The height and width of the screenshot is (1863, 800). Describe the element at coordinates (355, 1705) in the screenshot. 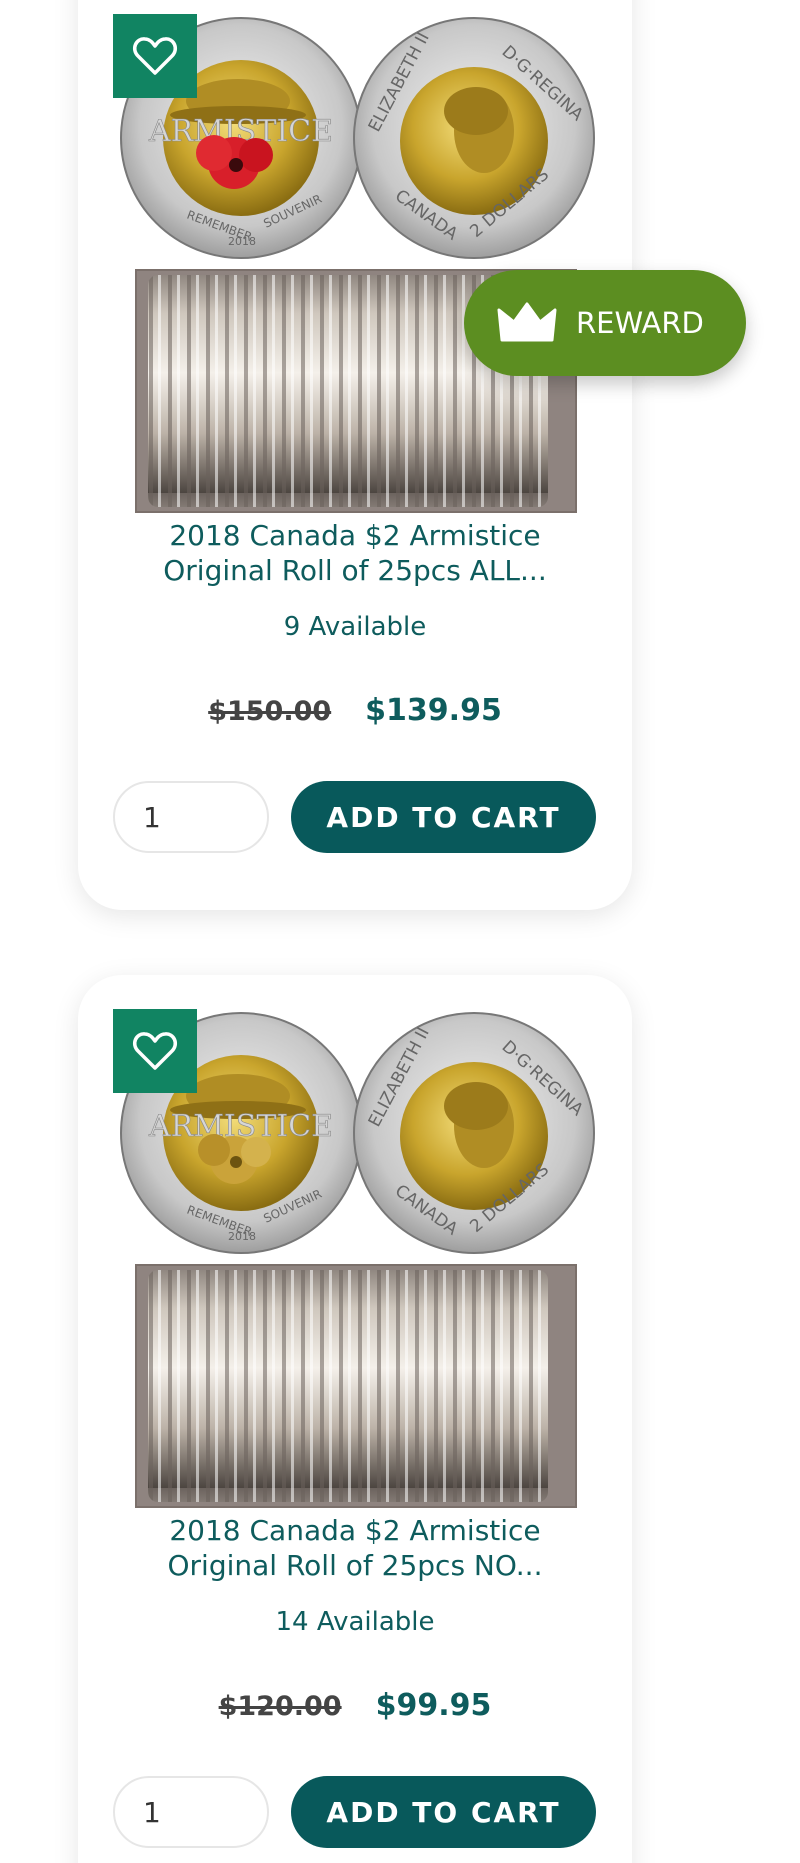

I see `price-row: $120.00 $99.95` at that location.